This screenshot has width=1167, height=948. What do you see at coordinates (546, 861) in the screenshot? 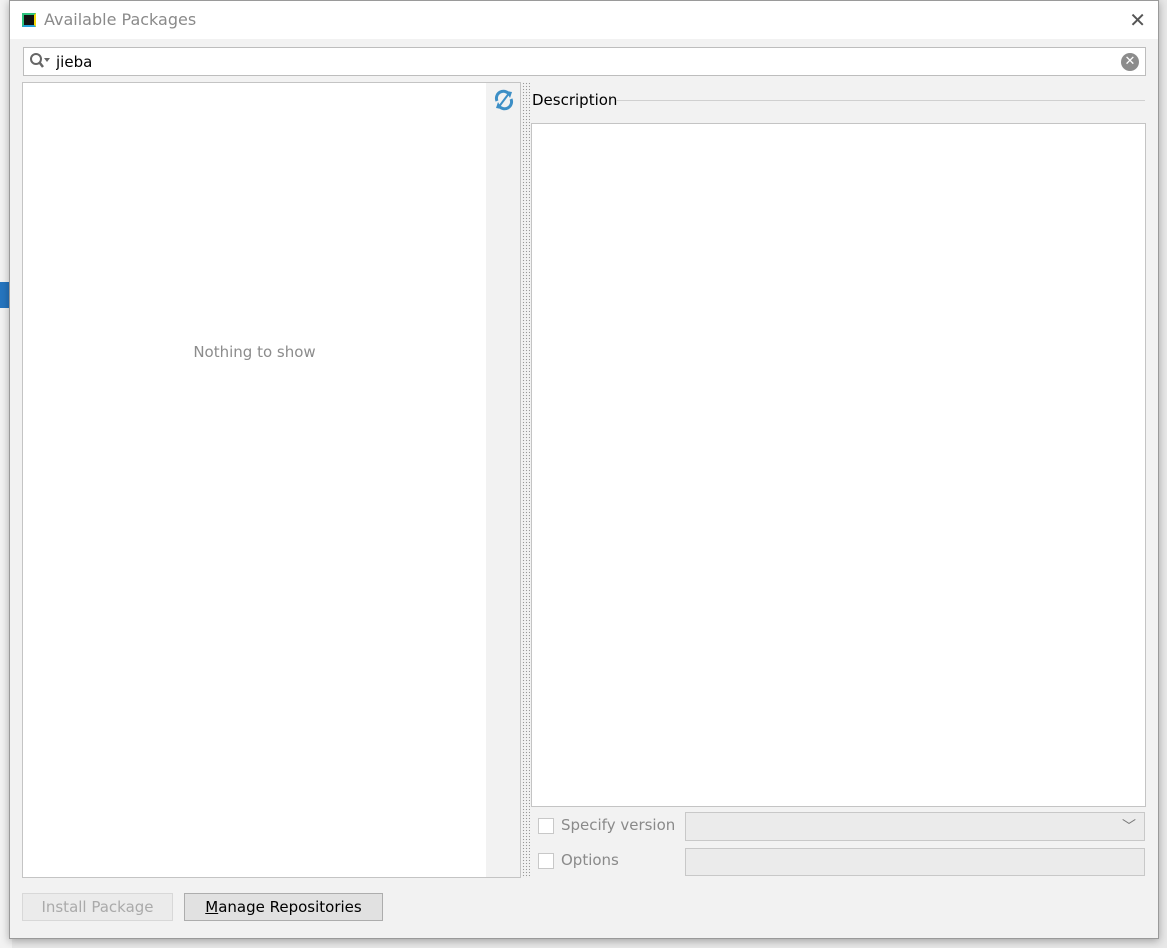
I see `options-checkbox` at bounding box center [546, 861].